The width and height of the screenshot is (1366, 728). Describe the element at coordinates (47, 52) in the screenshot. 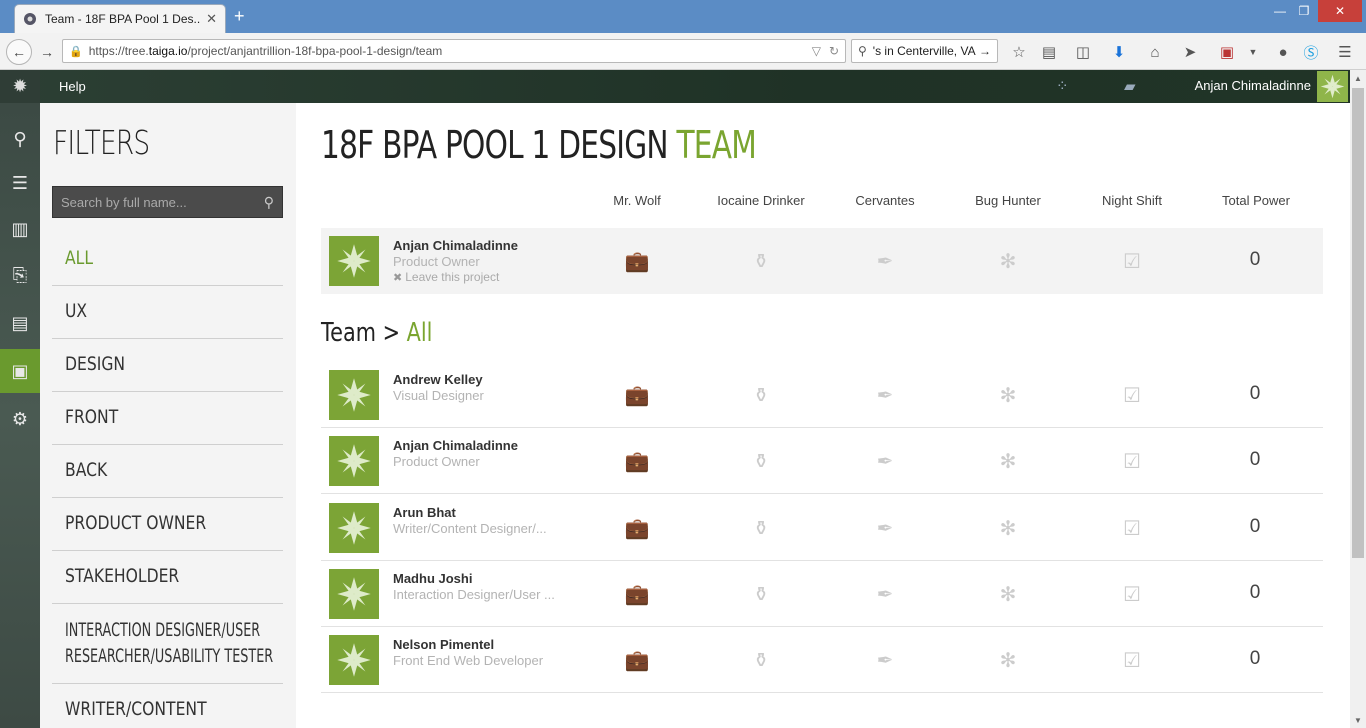

I see `forward-icon: →` at that location.